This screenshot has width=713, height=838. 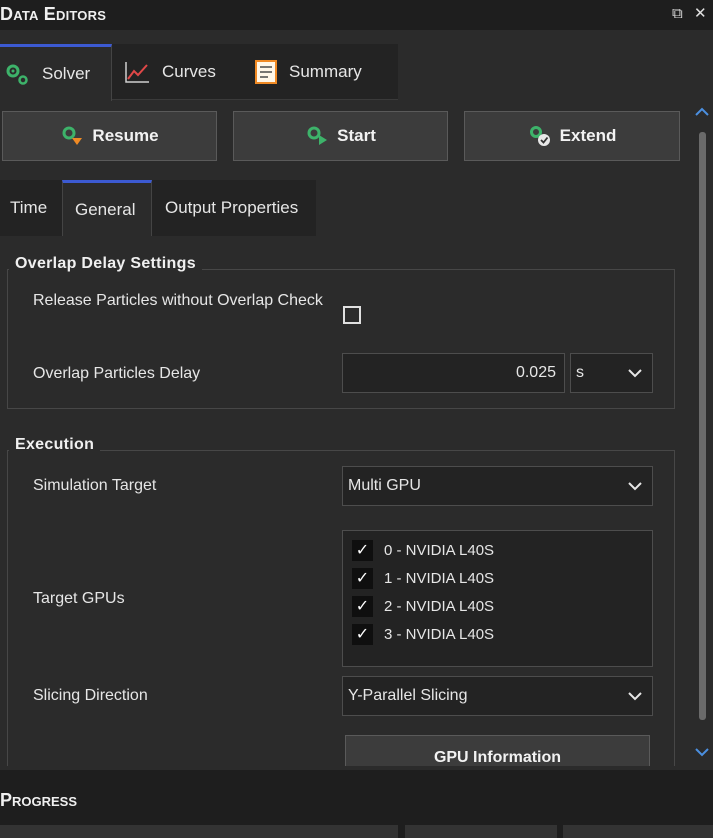 I want to click on close-icon: ✕, so click(x=700, y=14).